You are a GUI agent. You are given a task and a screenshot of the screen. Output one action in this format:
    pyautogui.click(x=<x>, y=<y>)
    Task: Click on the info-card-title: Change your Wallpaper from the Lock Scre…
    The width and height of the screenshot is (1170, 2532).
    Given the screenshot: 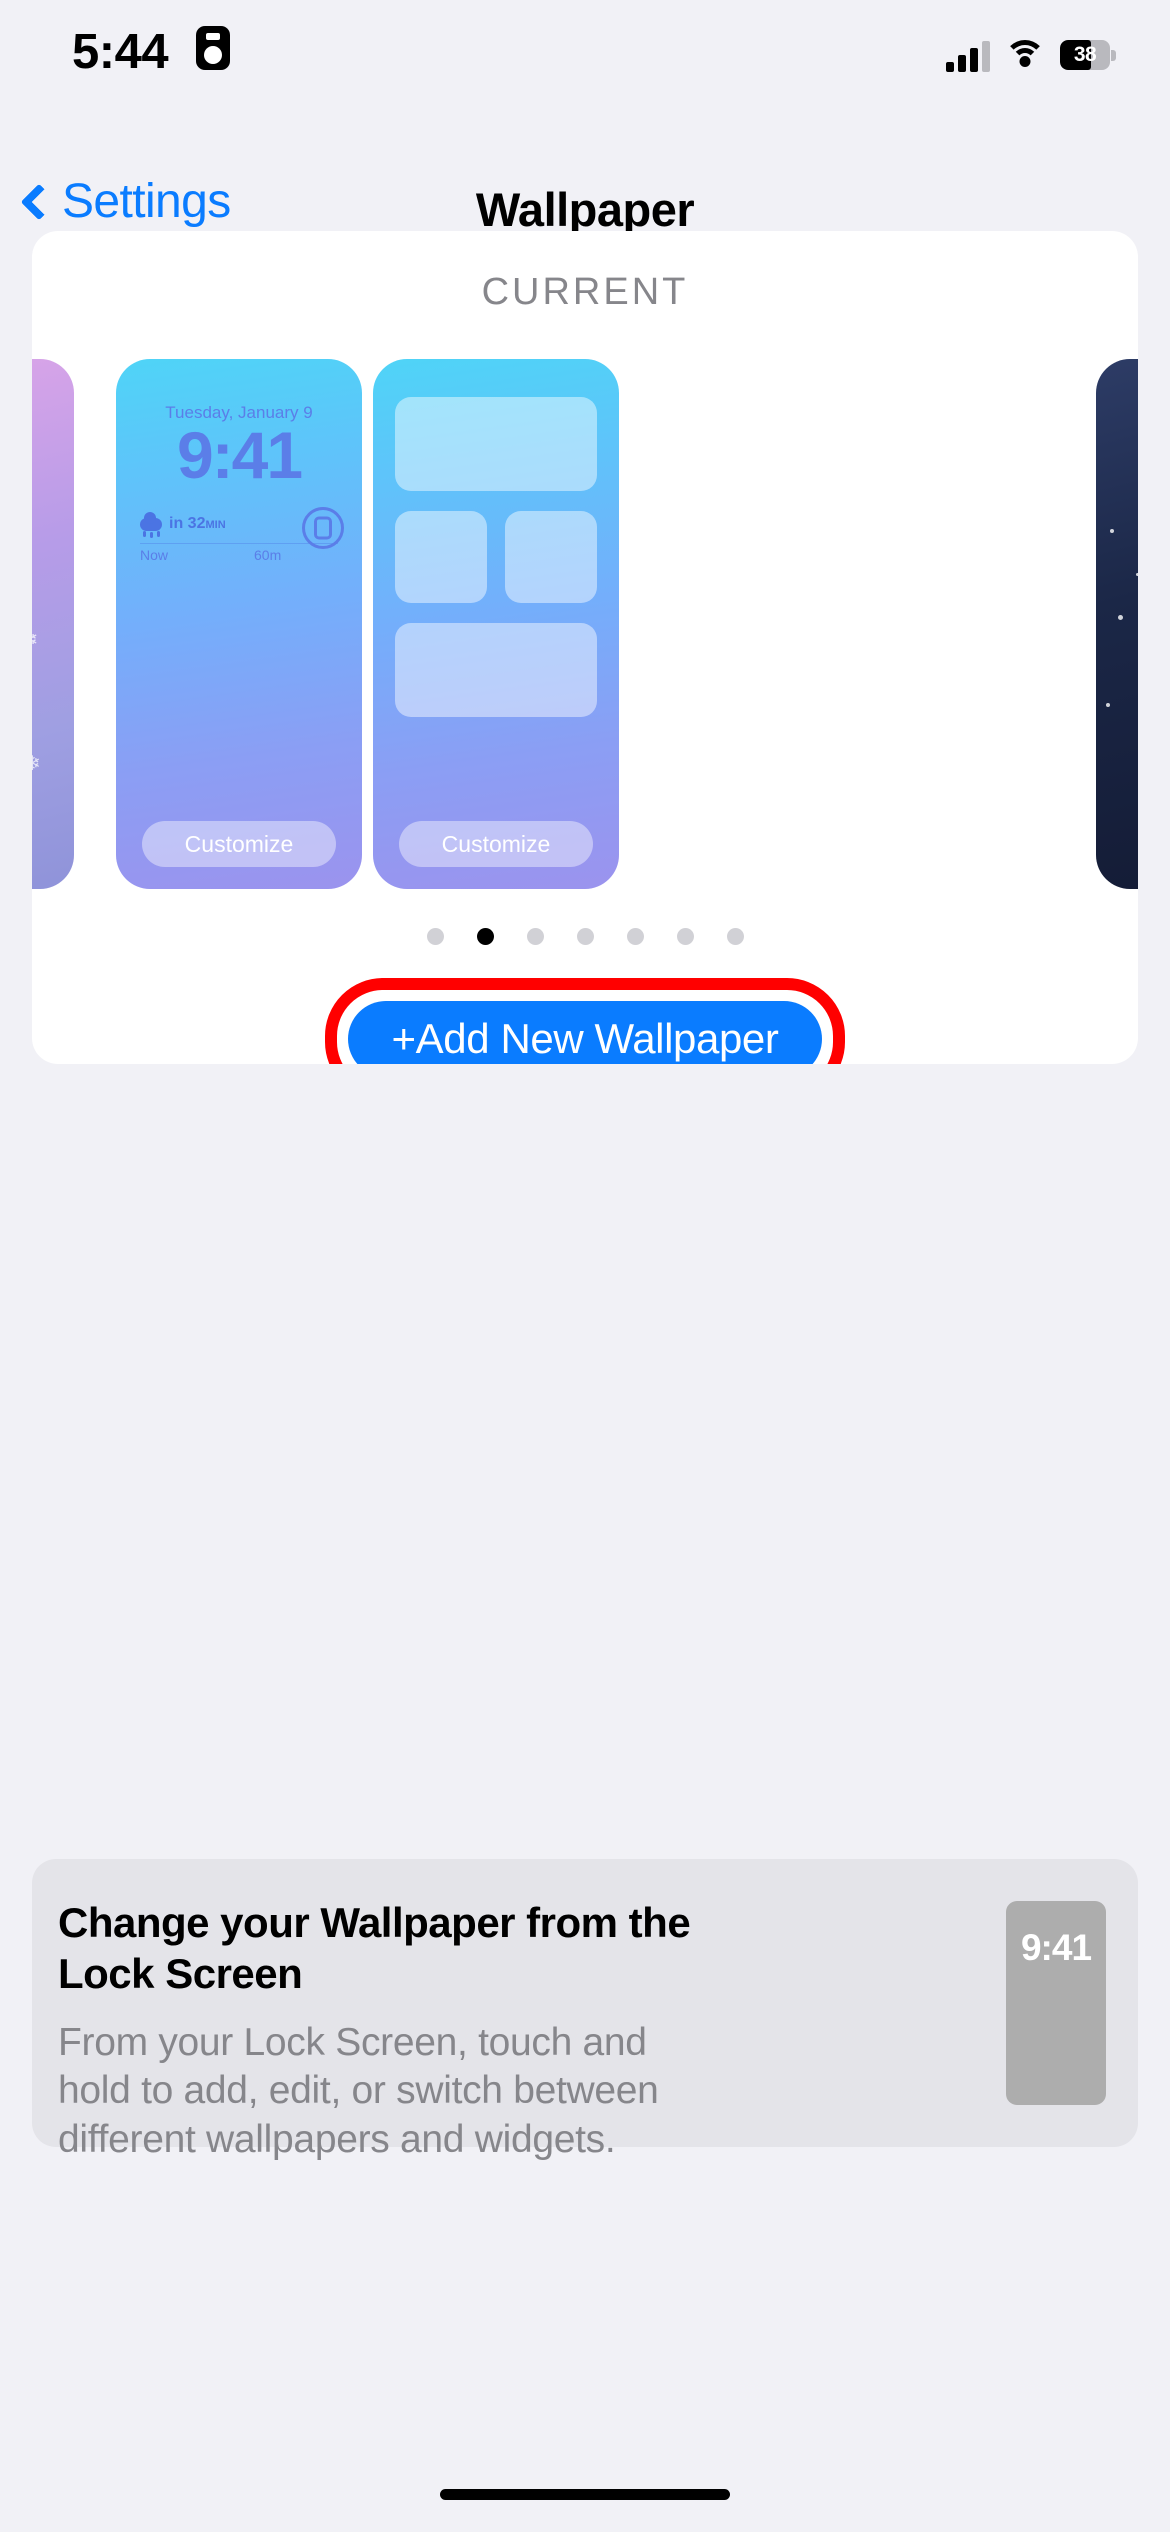 What is the action you would take?
    pyautogui.click(x=374, y=1948)
    